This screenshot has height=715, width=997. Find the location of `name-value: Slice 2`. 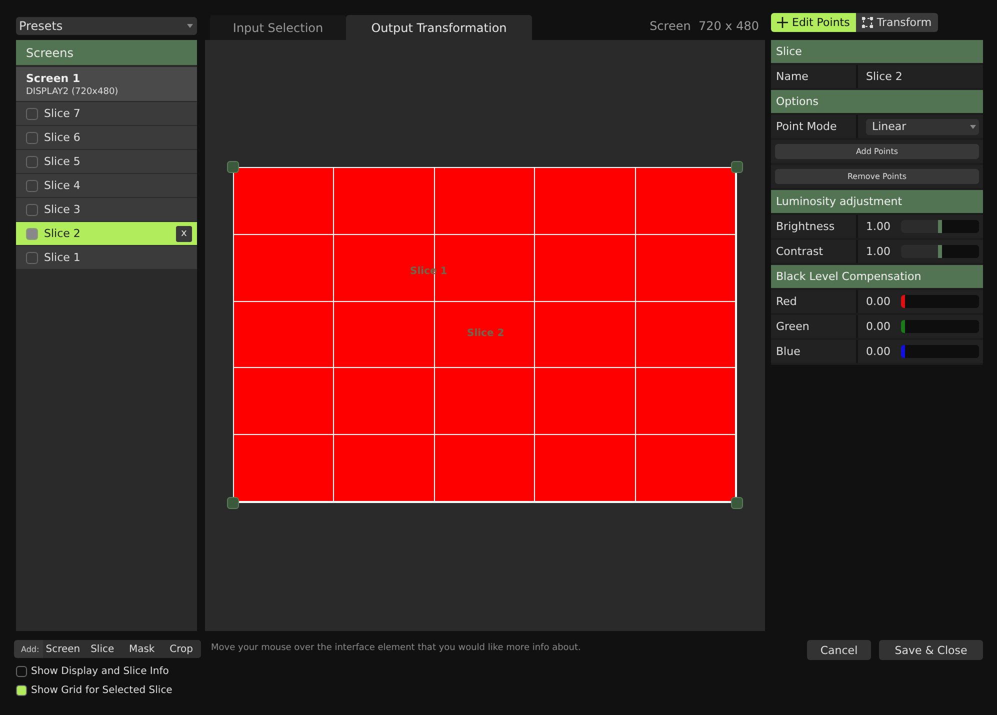

name-value: Slice 2 is located at coordinates (884, 76).